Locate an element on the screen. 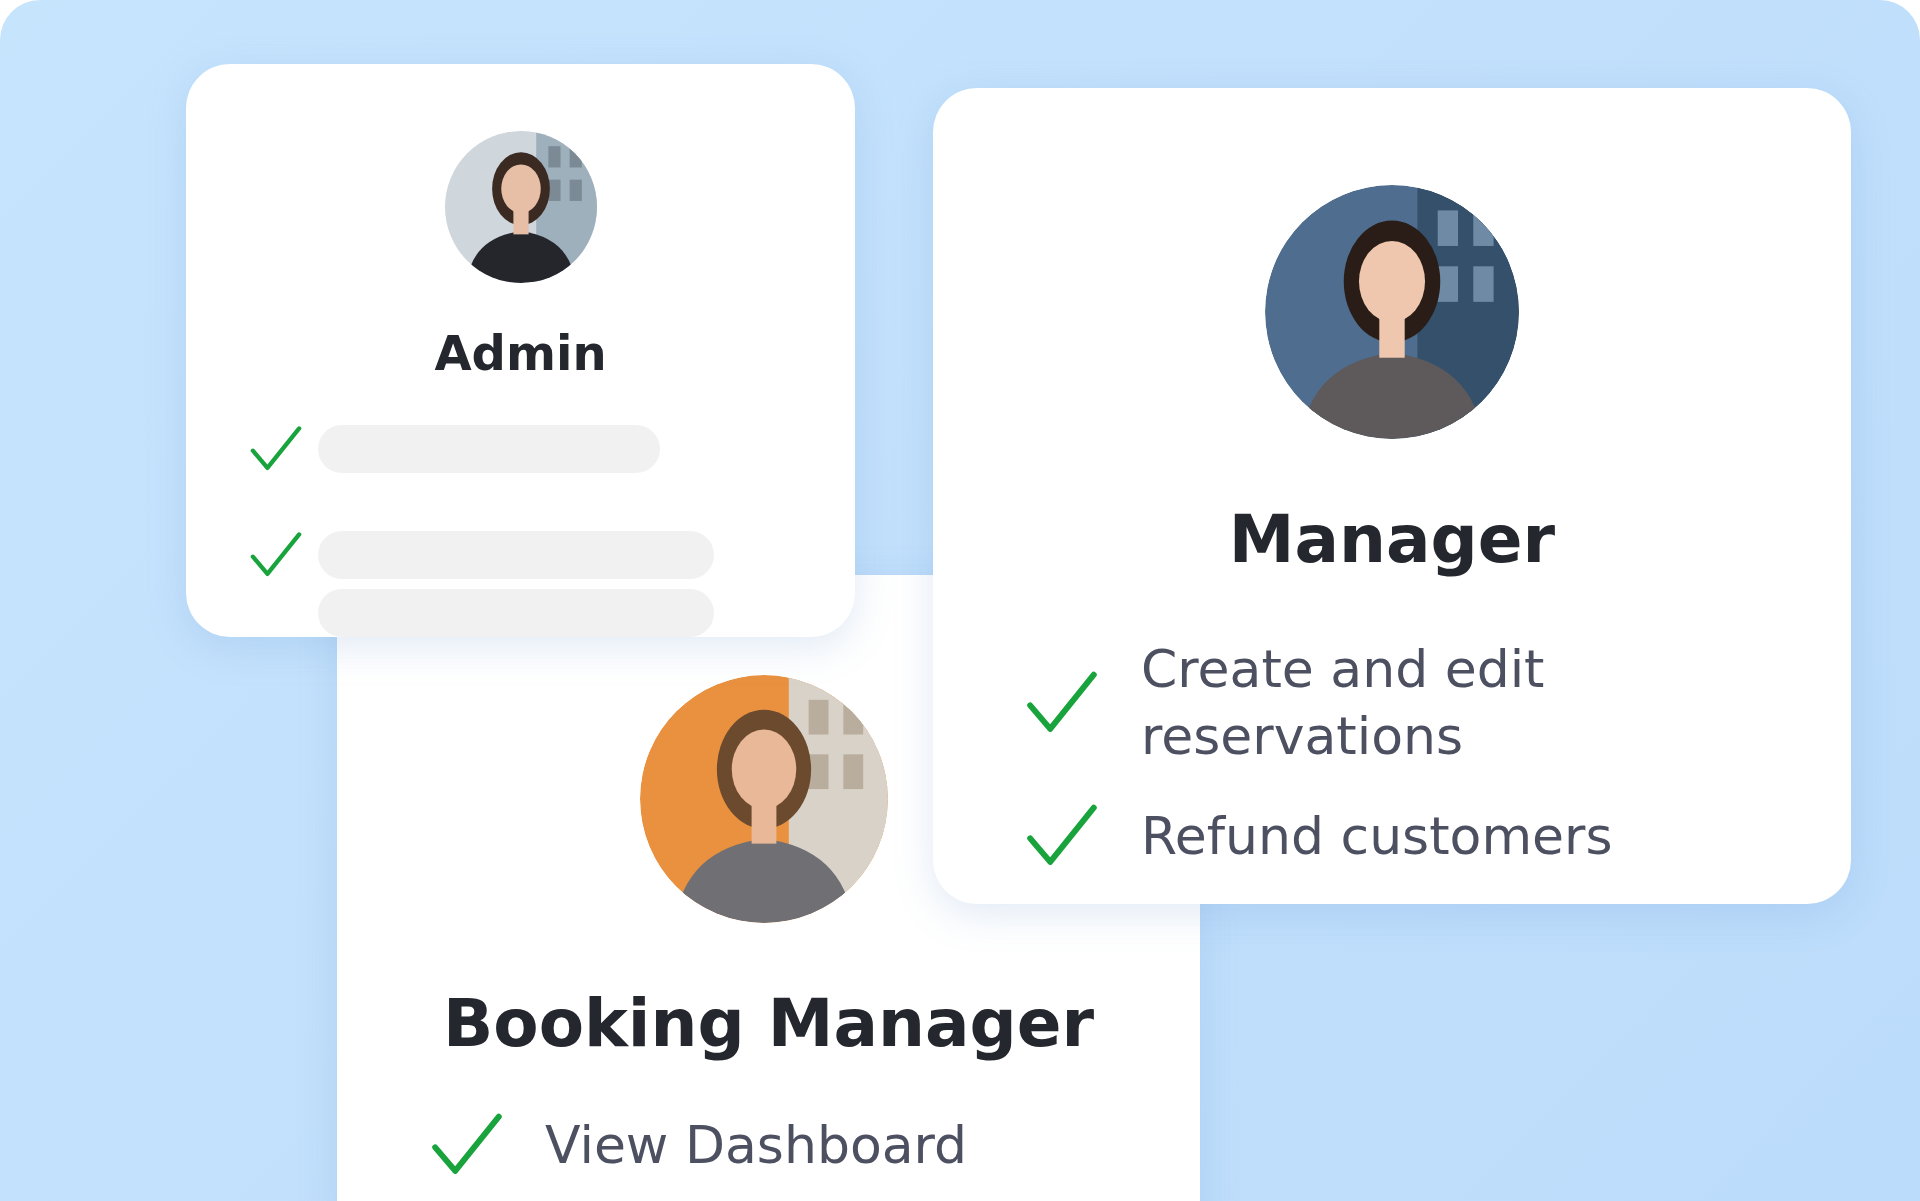 This screenshot has width=1920, height=1201. permission-label: Create and edit reservations is located at coordinates (1343, 703).